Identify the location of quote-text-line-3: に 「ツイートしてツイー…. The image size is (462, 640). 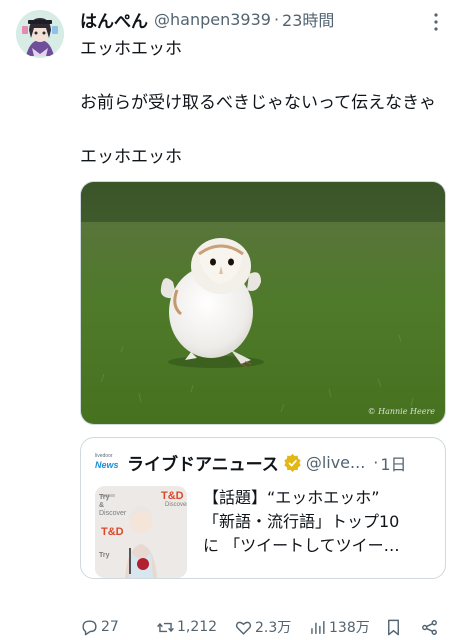
(301, 545).